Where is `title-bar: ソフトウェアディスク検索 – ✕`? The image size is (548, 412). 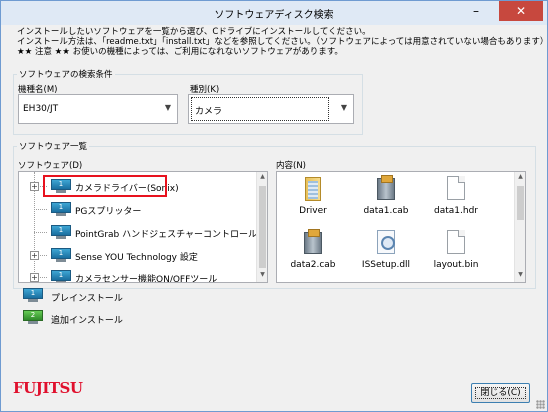 title-bar: ソフトウェアディスク検索 – ✕ is located at coordinates (274, 13).